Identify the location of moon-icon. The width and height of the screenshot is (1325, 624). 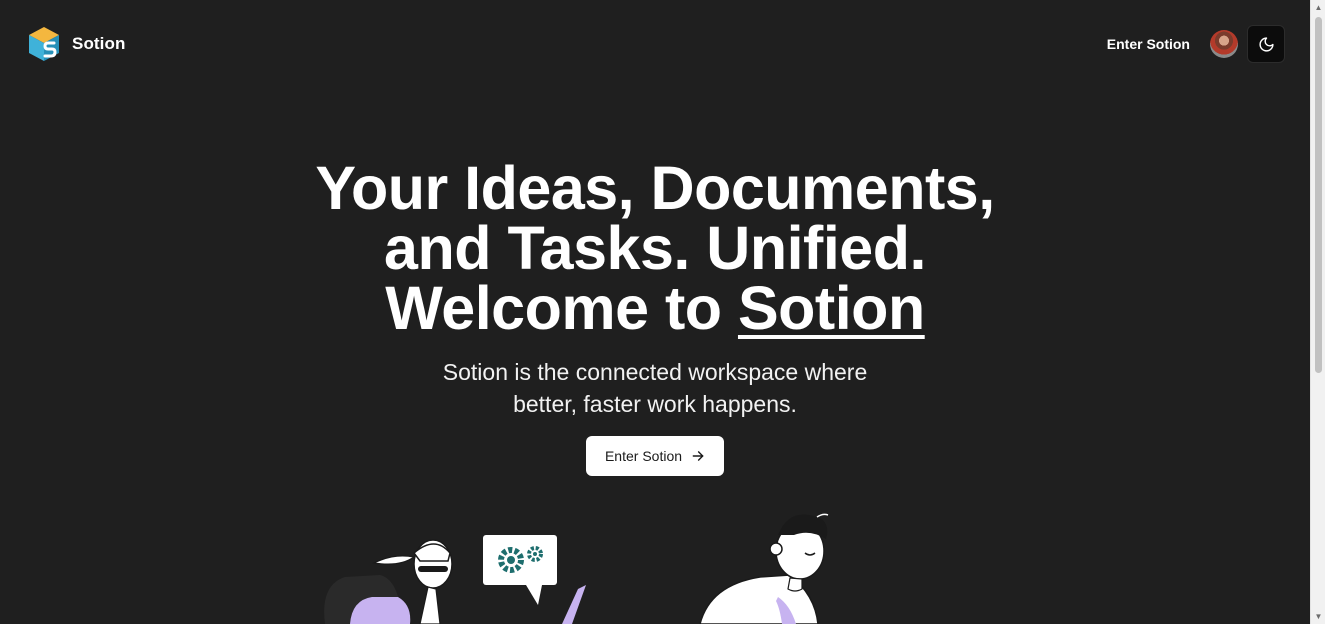
(1266, 44).